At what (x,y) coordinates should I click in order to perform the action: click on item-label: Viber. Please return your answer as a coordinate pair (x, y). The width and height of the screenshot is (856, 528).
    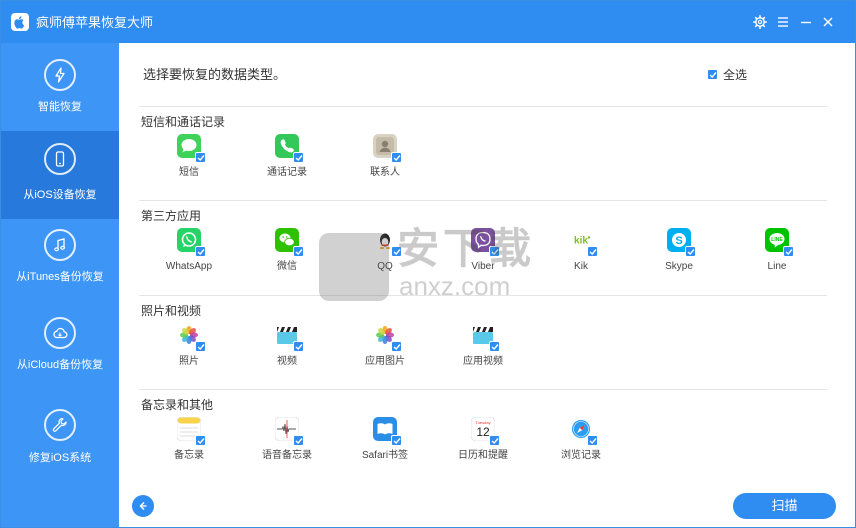
    Looking at the image, I should click on (483, 266).